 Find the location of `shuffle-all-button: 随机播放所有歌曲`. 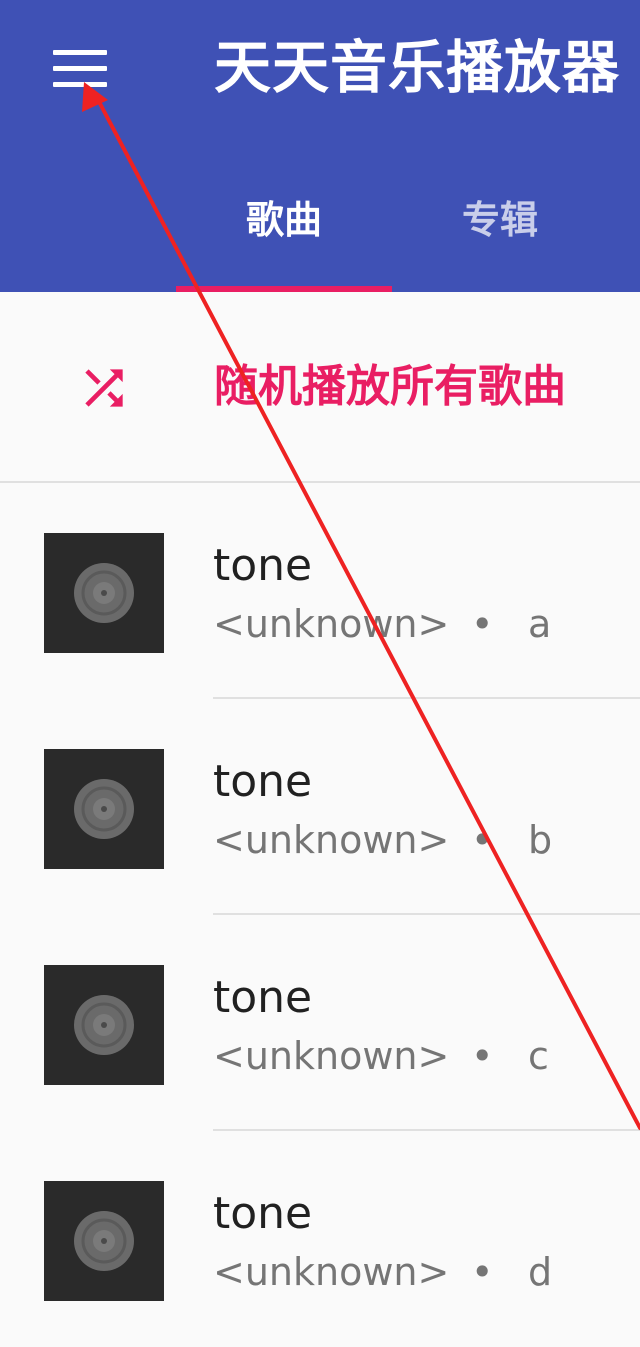

shuffle-all-button: 随机播放所有歌曲 is located at coordinates (320, 387).